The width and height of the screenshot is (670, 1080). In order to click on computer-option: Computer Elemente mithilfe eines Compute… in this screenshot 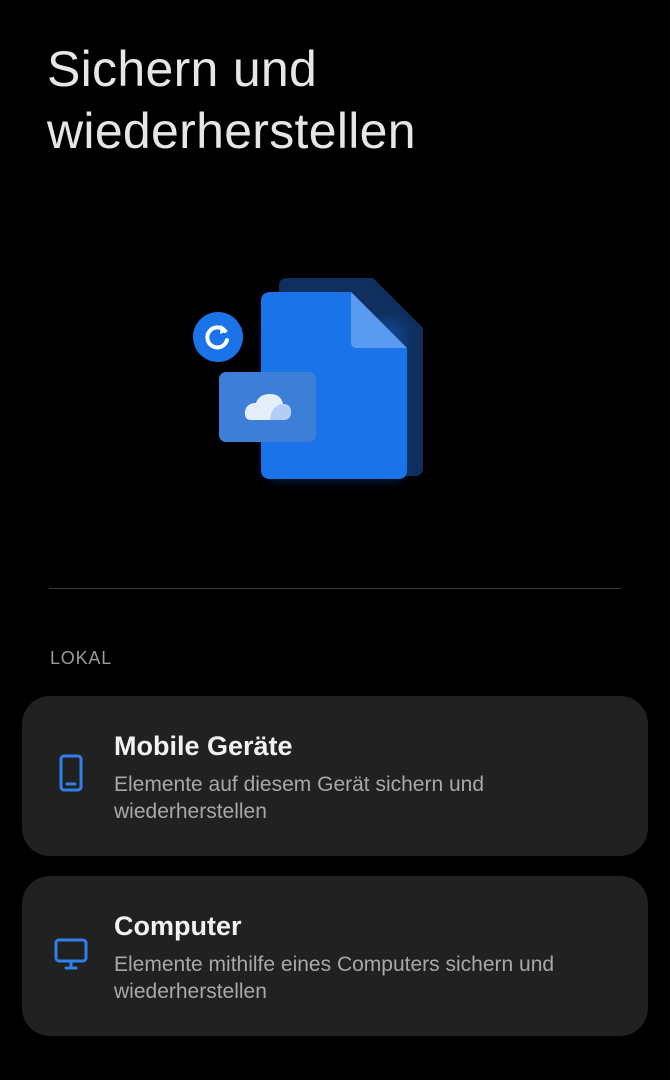, I will do `click(335, 956)`.